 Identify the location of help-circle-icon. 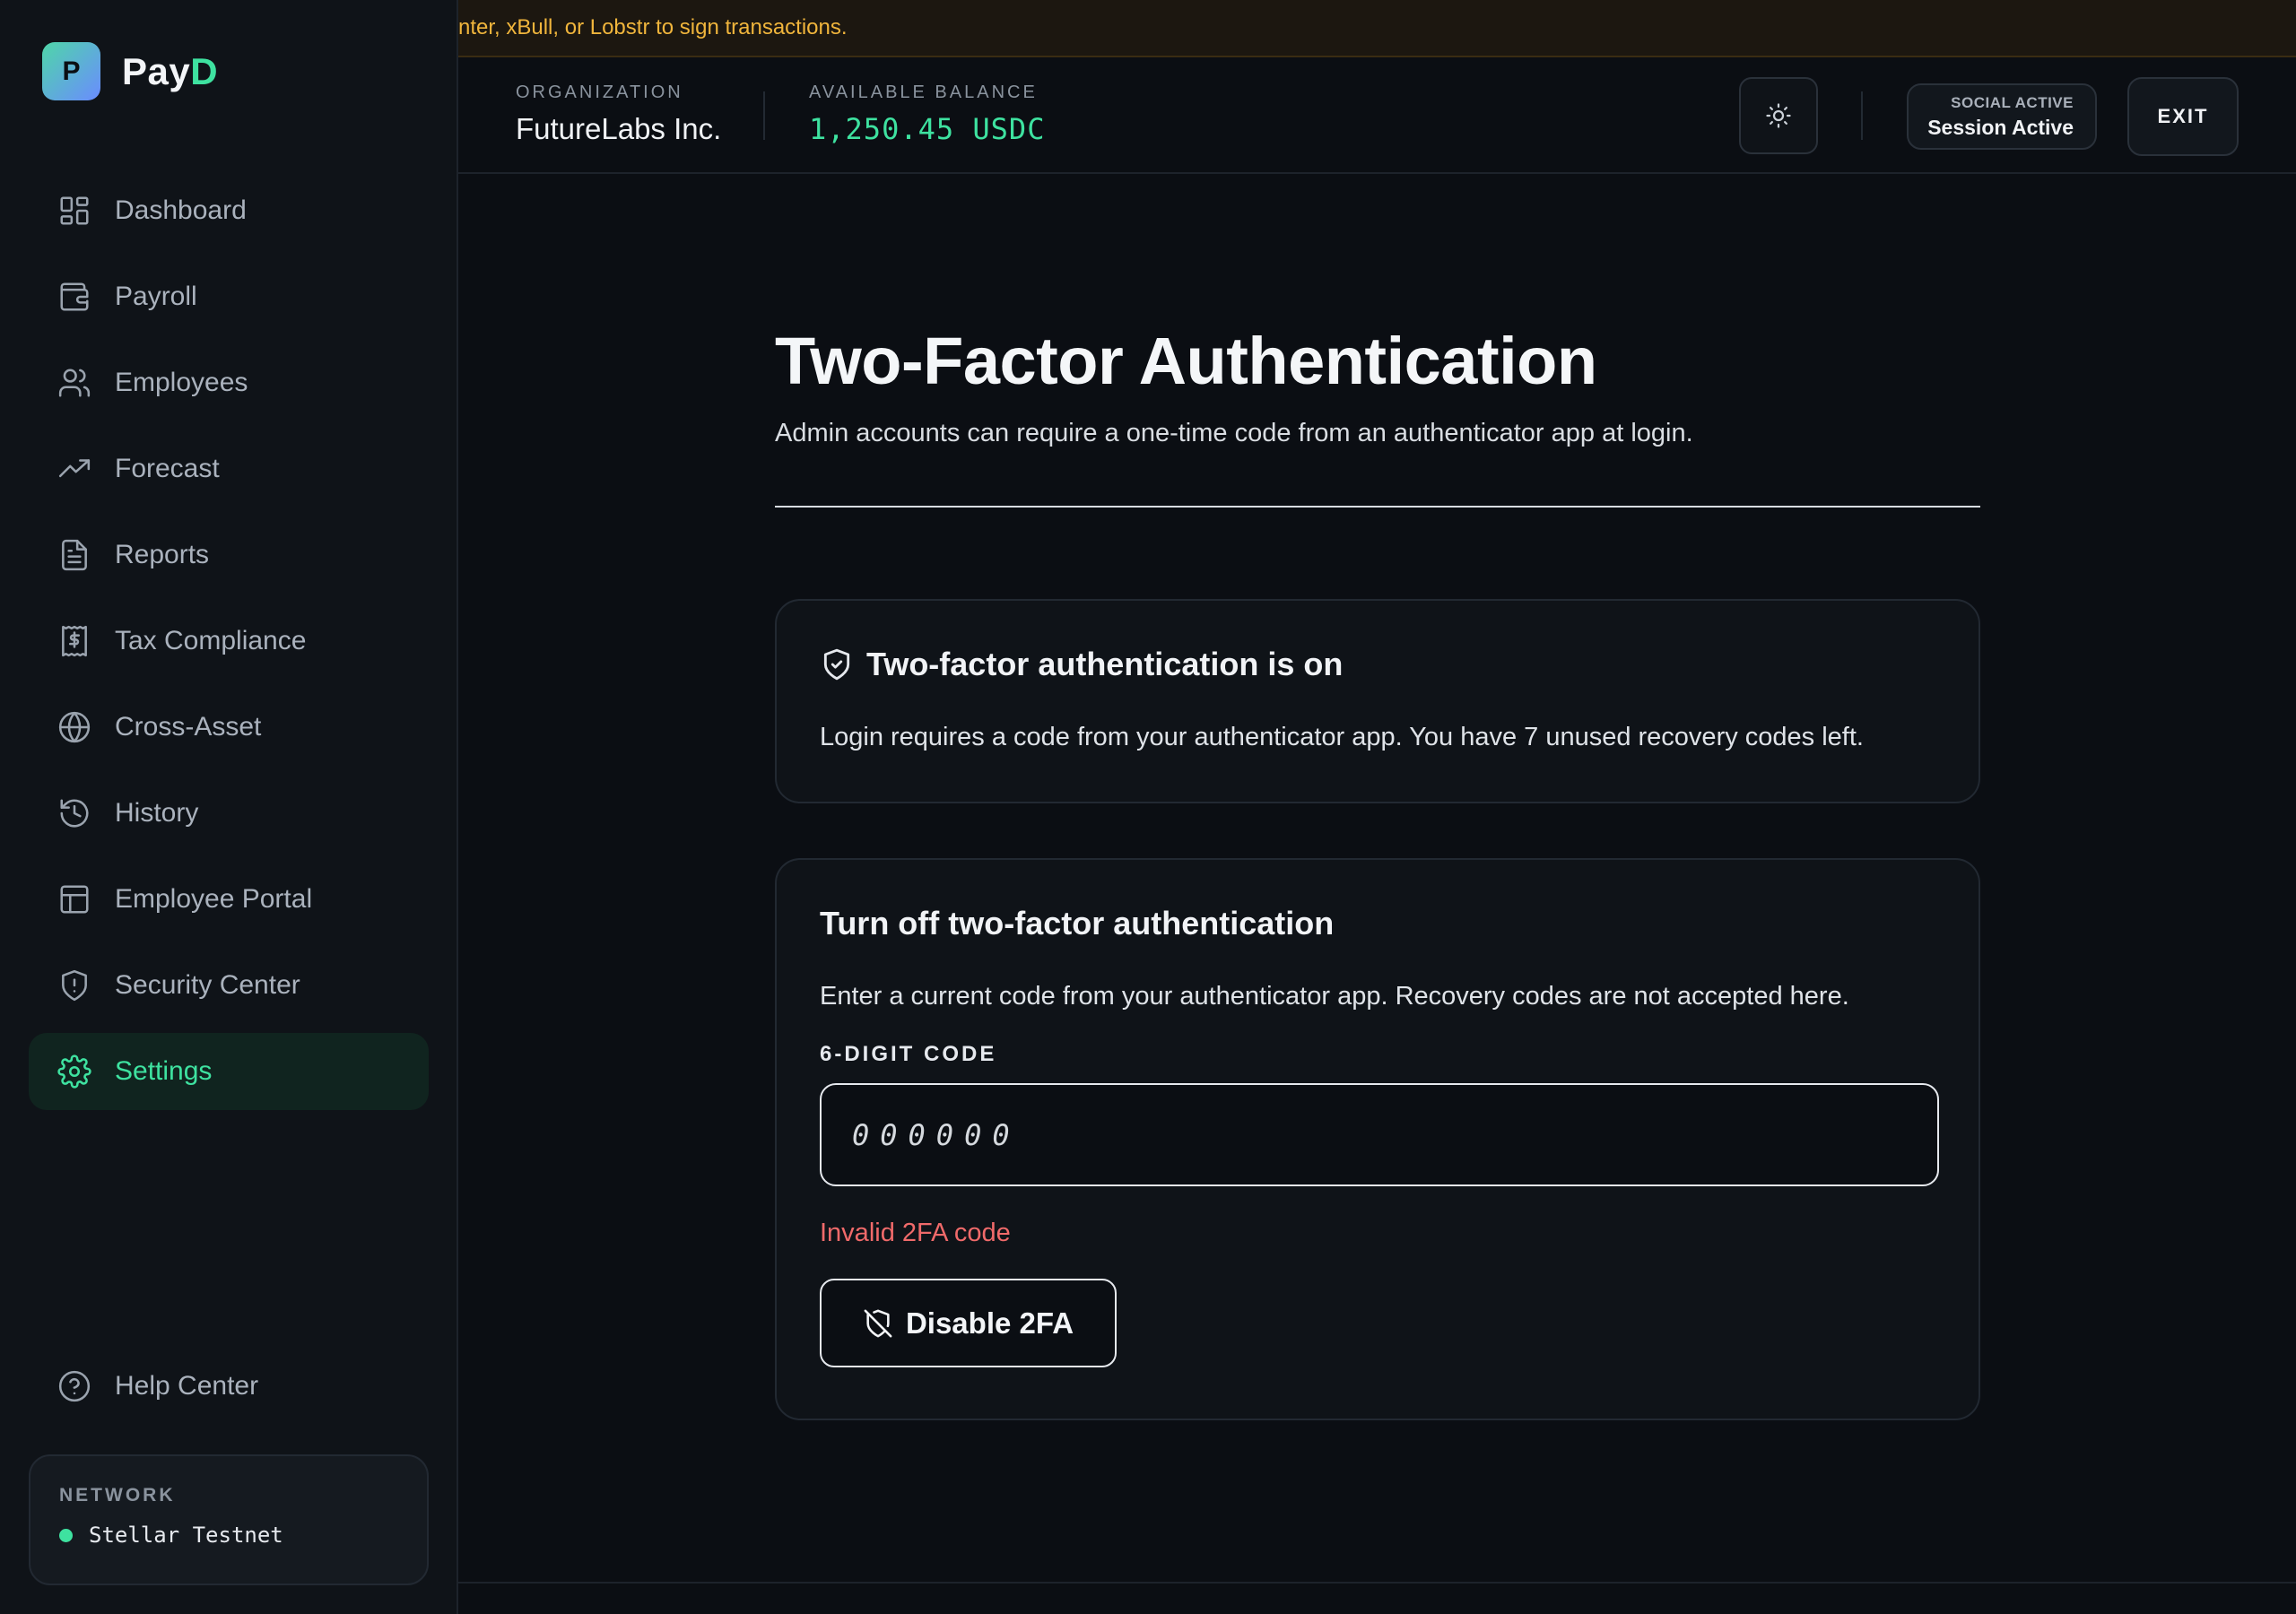
(74, 1386).